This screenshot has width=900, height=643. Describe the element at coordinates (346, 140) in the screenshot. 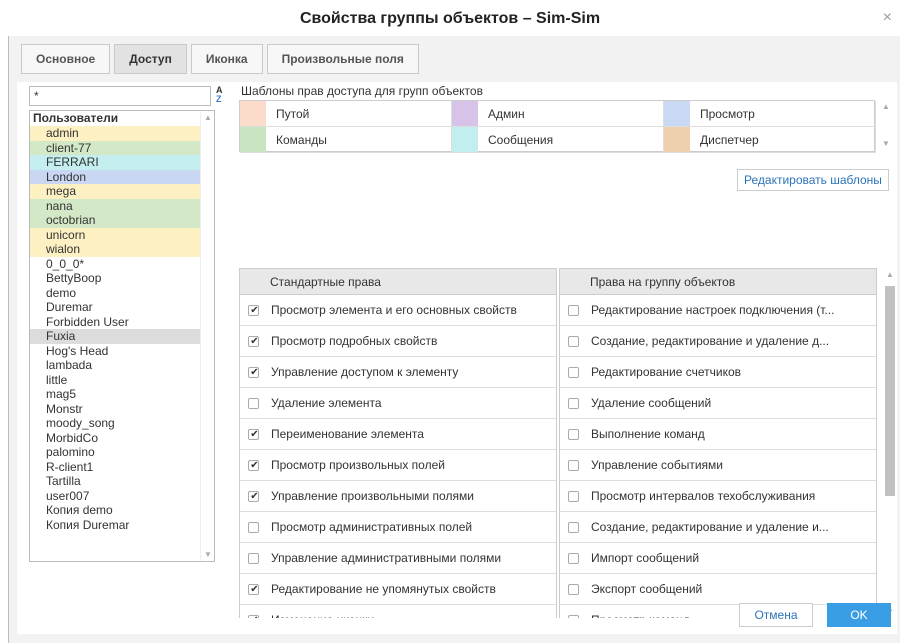

I see `template-item: Команды` at that location.